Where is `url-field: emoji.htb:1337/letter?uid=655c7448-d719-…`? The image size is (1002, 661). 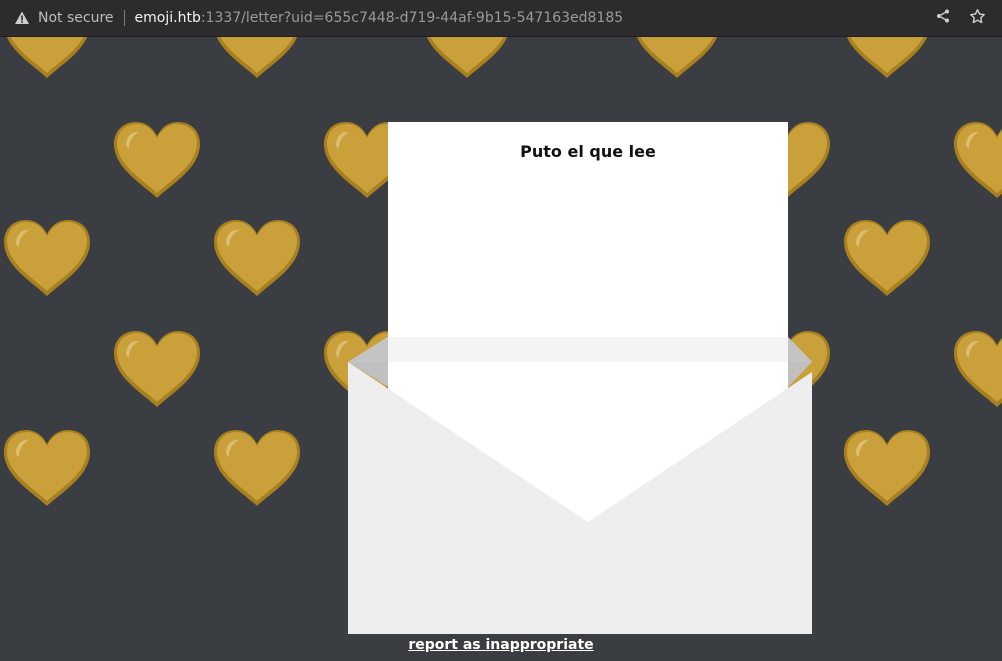
url-field: emoji.htb:1337/letter?uid=655c7448-d719-… is located at coordinates (379, 18).